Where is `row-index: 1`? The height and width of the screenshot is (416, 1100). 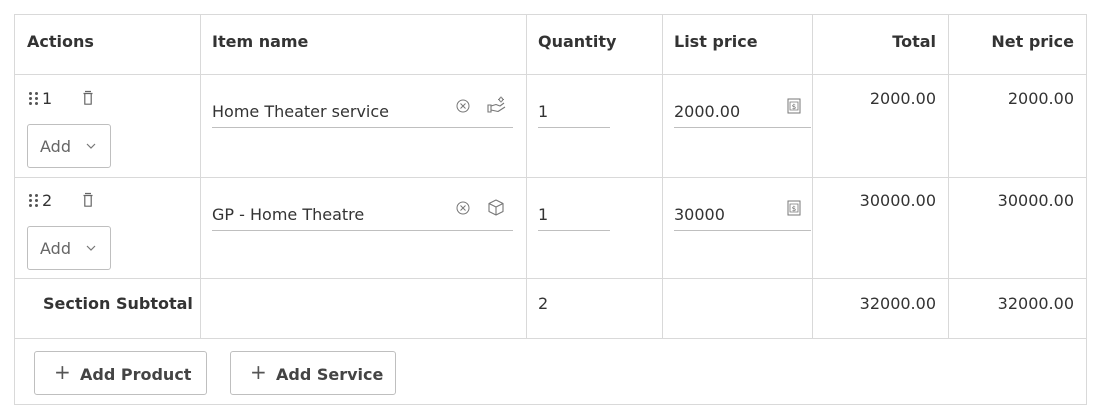
row-index: 1 is located at coordinates (47, 98).